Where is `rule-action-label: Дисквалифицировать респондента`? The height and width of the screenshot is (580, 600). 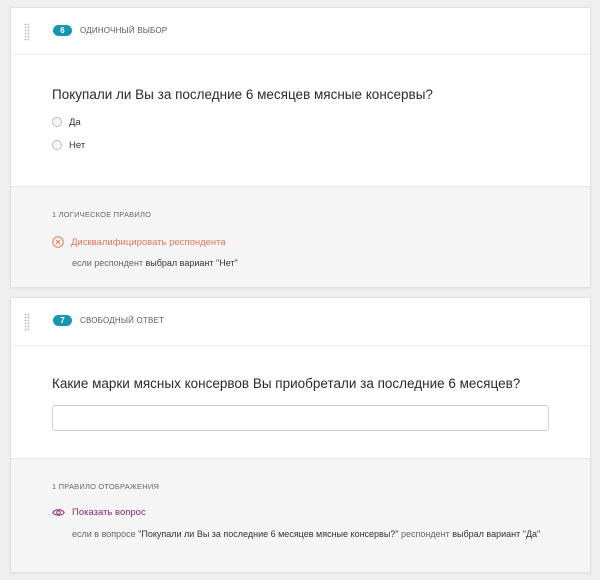
rule-action-label: Дисквалифицировать респондента is located at coordinates (148, 242).